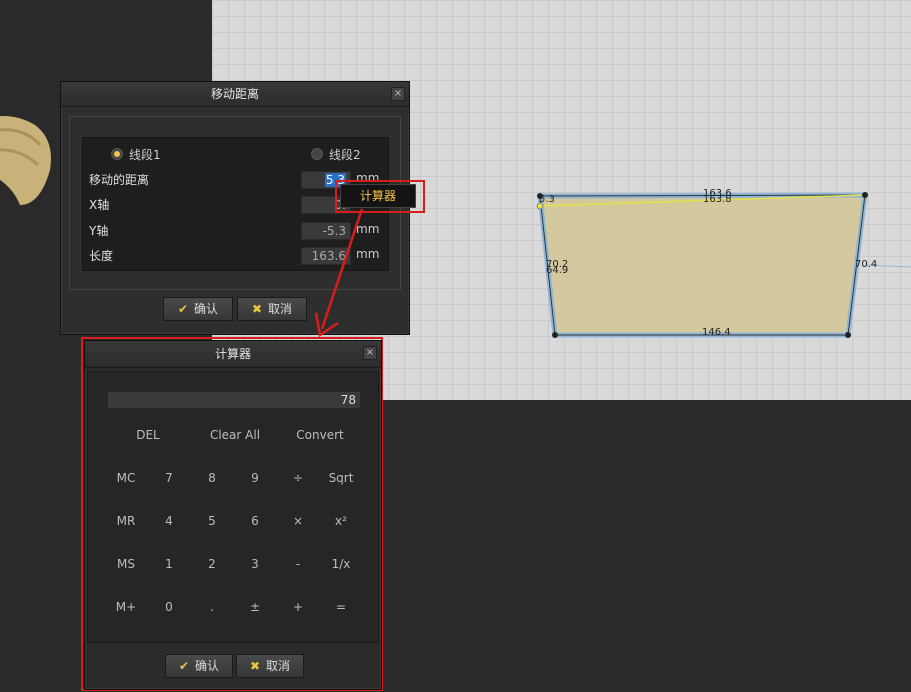 The width and height of the screenshot is (911, 692). I want to click on label-right: 70.4, so click(866, 264).